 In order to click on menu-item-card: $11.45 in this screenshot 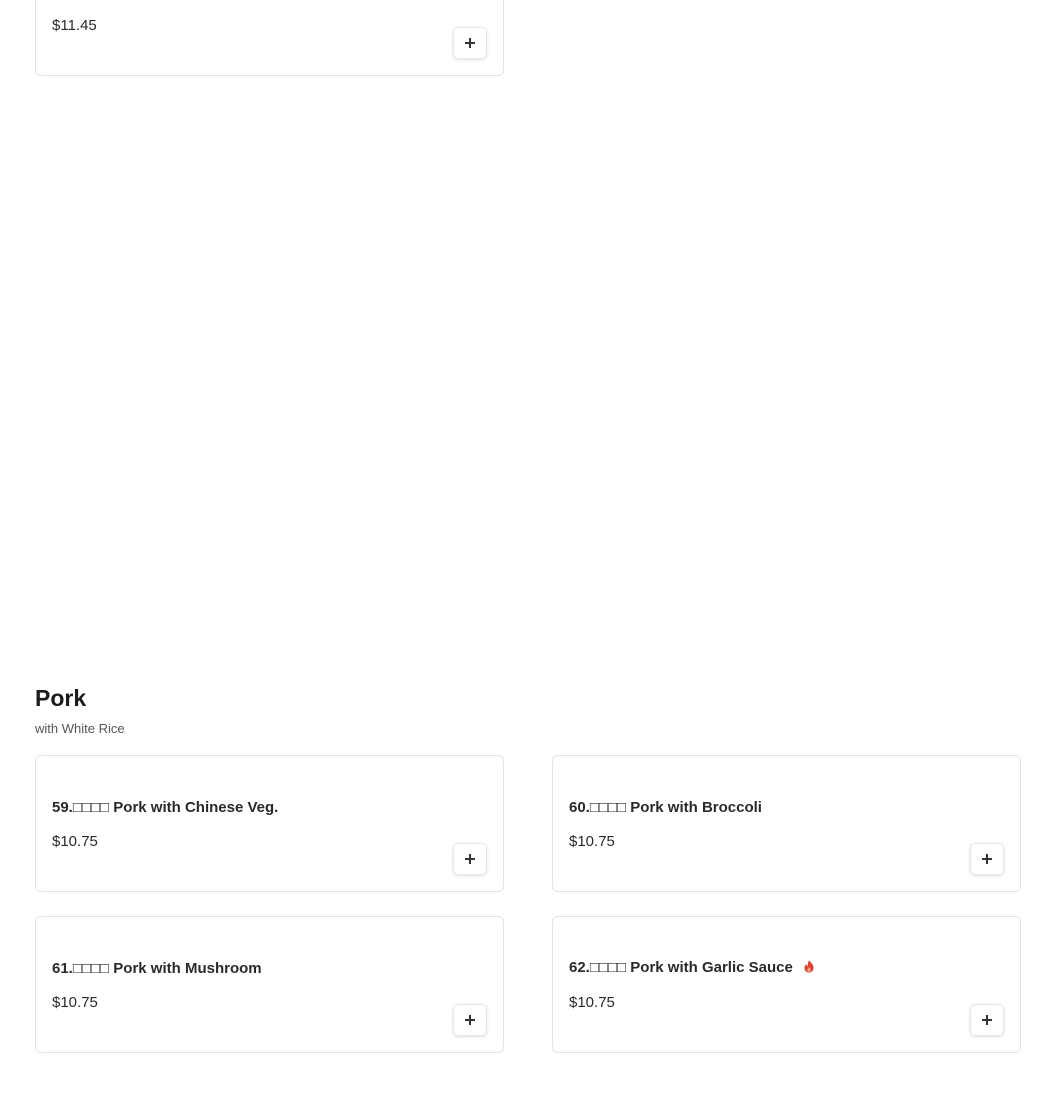, I will do `click(269, 38)`.